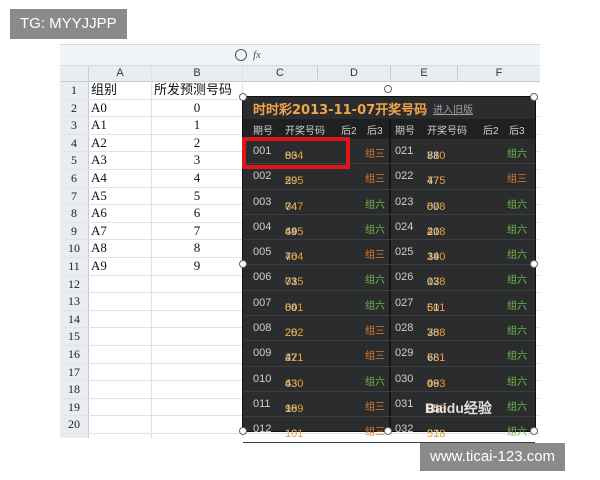 The height and width of the screenshot is (480, 600). I want to click on issue-id: 021, so click(404, 151).